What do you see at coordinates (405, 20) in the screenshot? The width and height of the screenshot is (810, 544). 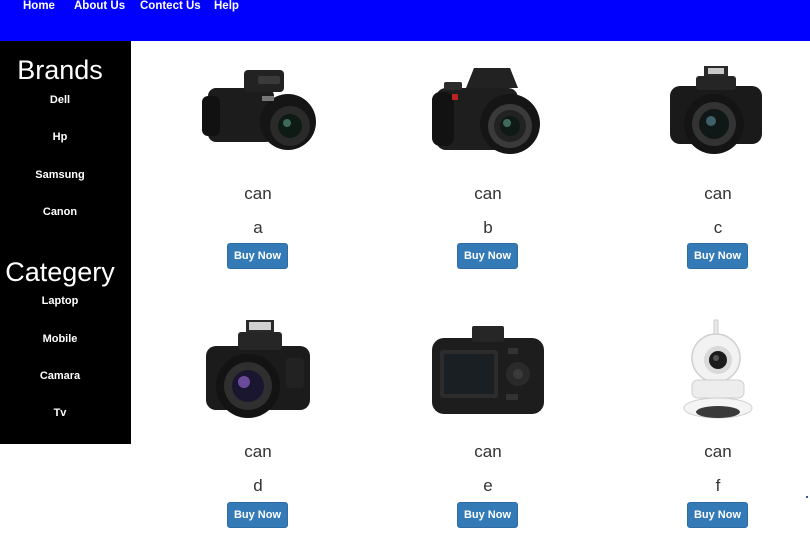 I see `top-navbar: Home About Us Contect Us Help` at bounding box center [405, 20].